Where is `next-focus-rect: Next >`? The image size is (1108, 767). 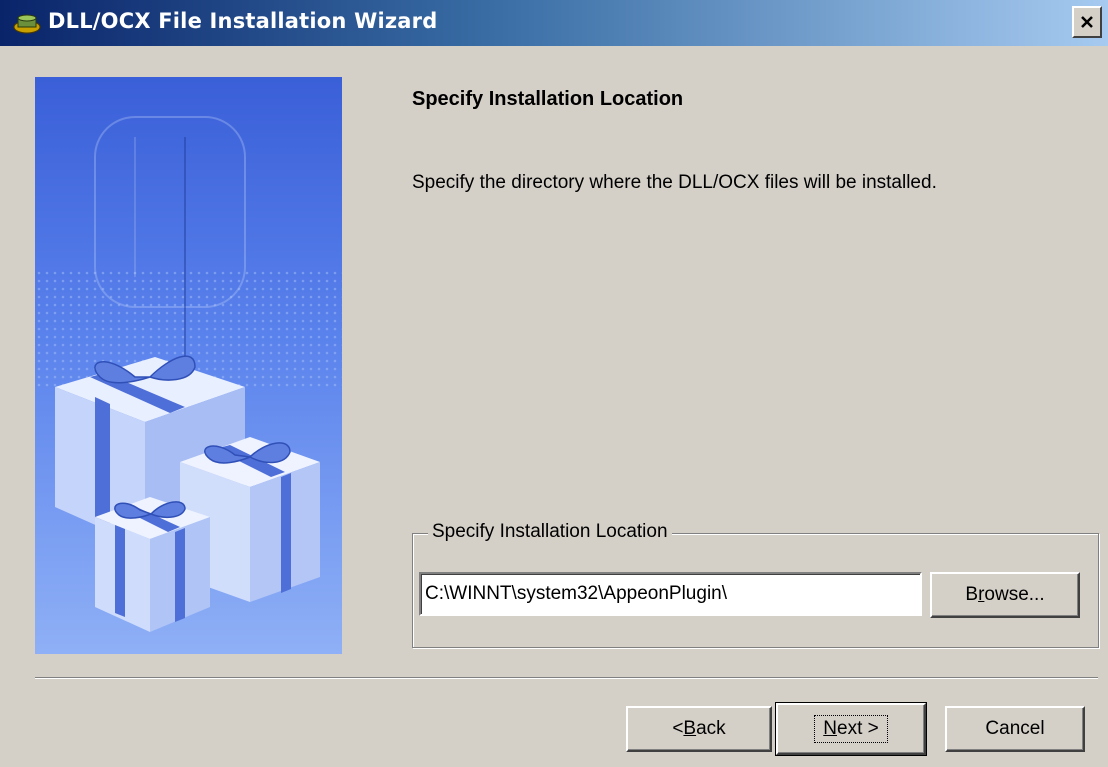 next-focus-rect: Next > is located at coordinates (851, 729).